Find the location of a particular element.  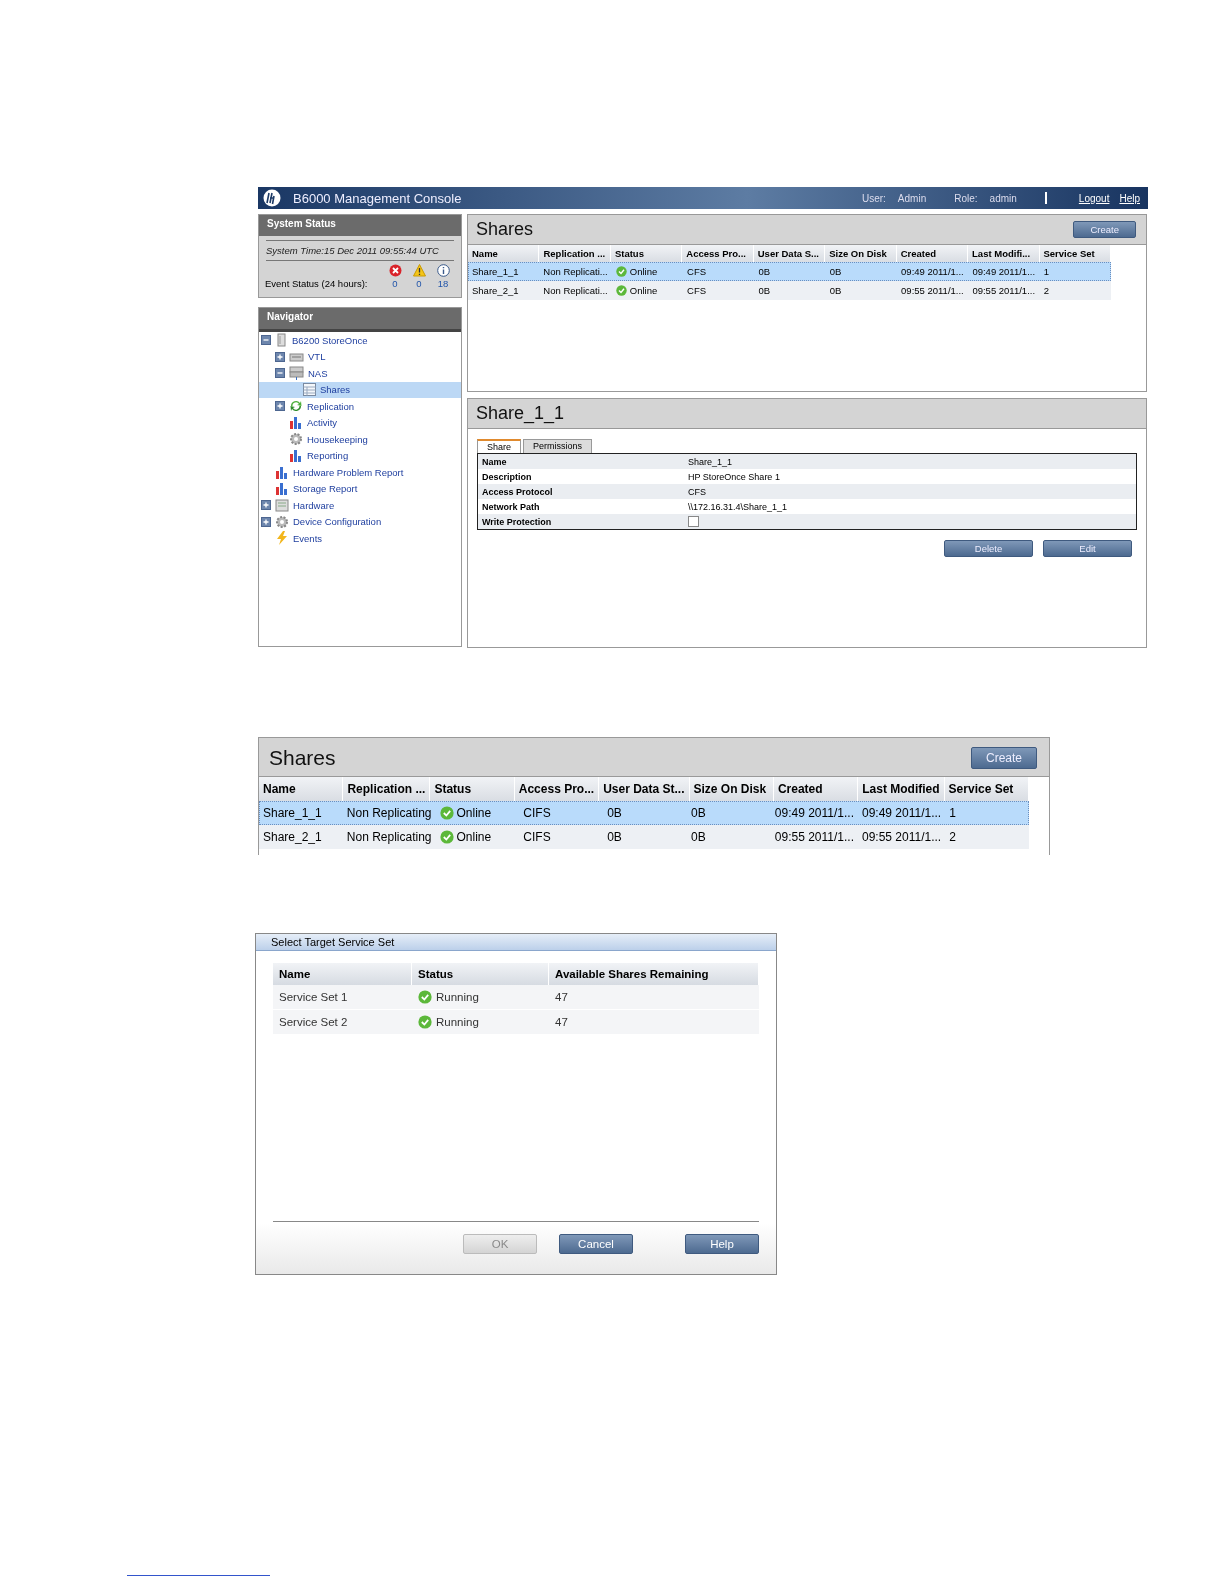

property-label: Description is located at coordinates (507, 476).